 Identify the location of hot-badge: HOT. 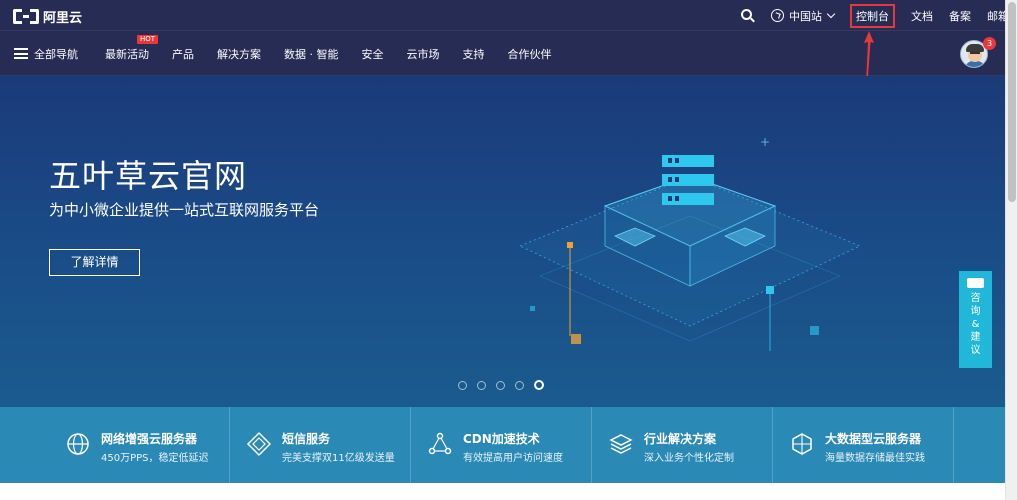
(148, 39).